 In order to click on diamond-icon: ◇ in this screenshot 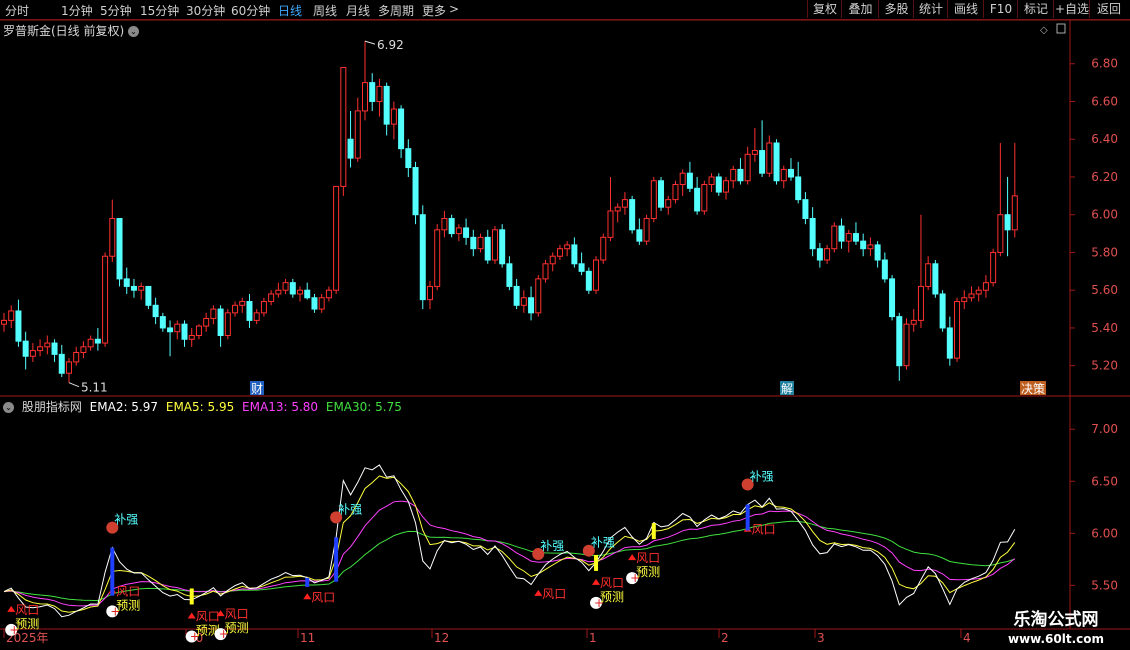, I will do `click(1044, 30)`.